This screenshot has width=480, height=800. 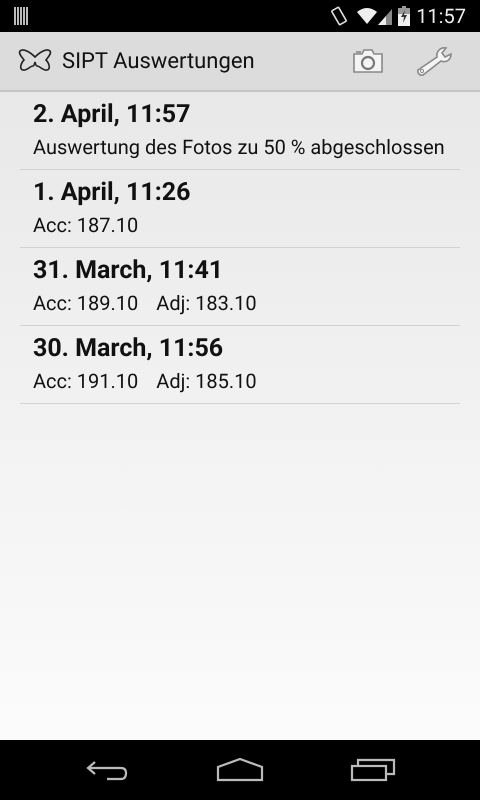 What do you see at coordinates (240, 209) in the screenshot?
I see `list-item: 1. April, 11:26 Acc: 187.10` at bounding box center [240, 209].